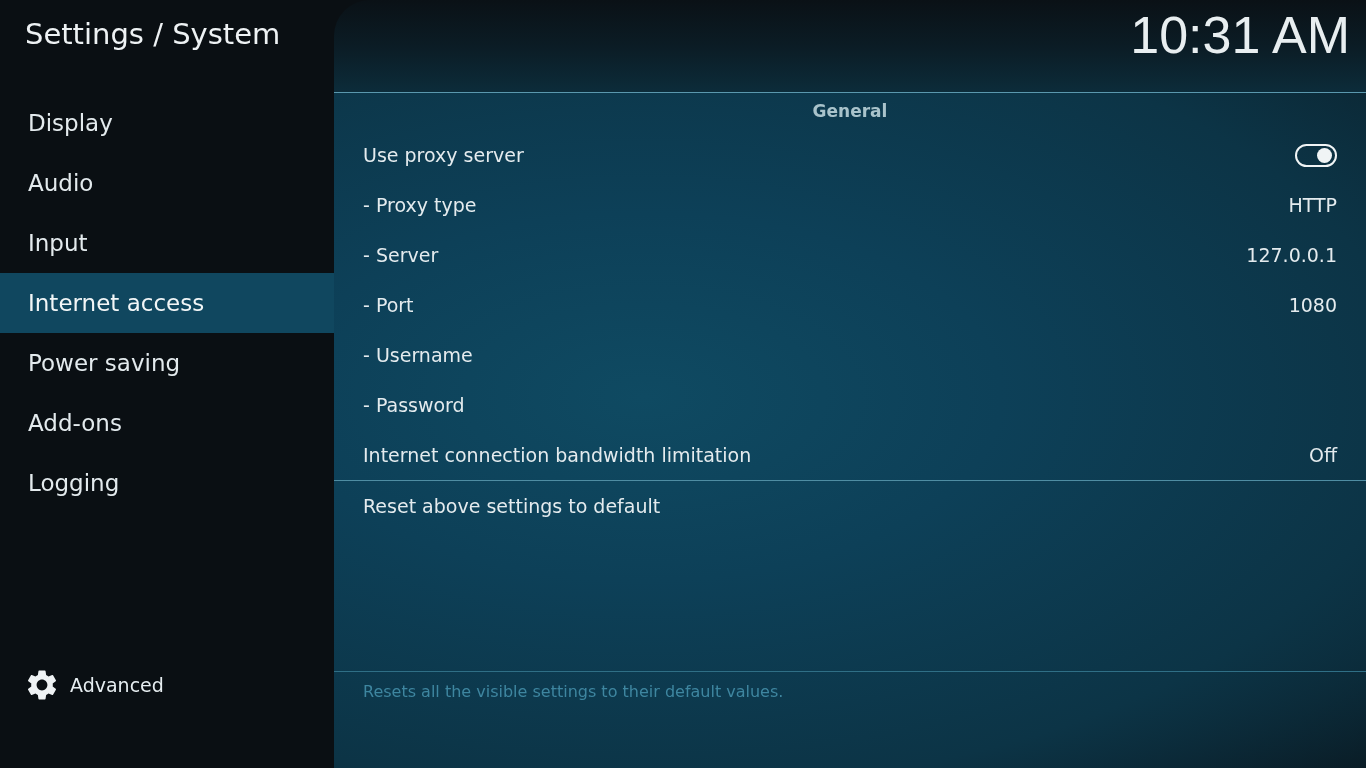  Describe the element at coordinates (1240, 35) in the screenshot. I see `clock-time: 10:31 AM` at that location.